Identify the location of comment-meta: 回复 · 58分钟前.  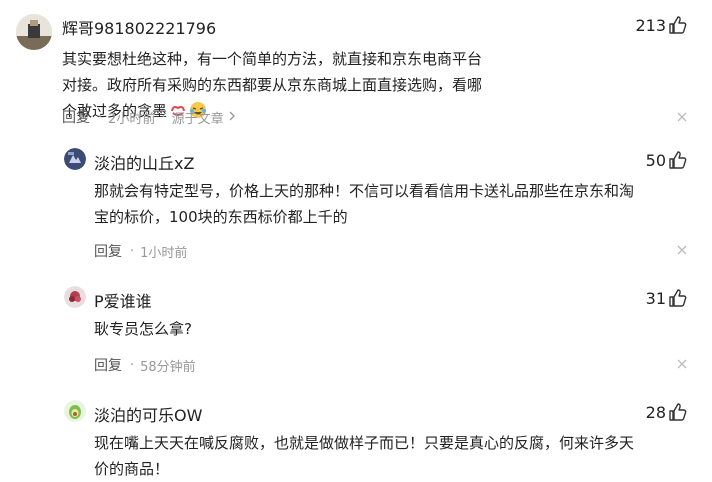
(145, 365).